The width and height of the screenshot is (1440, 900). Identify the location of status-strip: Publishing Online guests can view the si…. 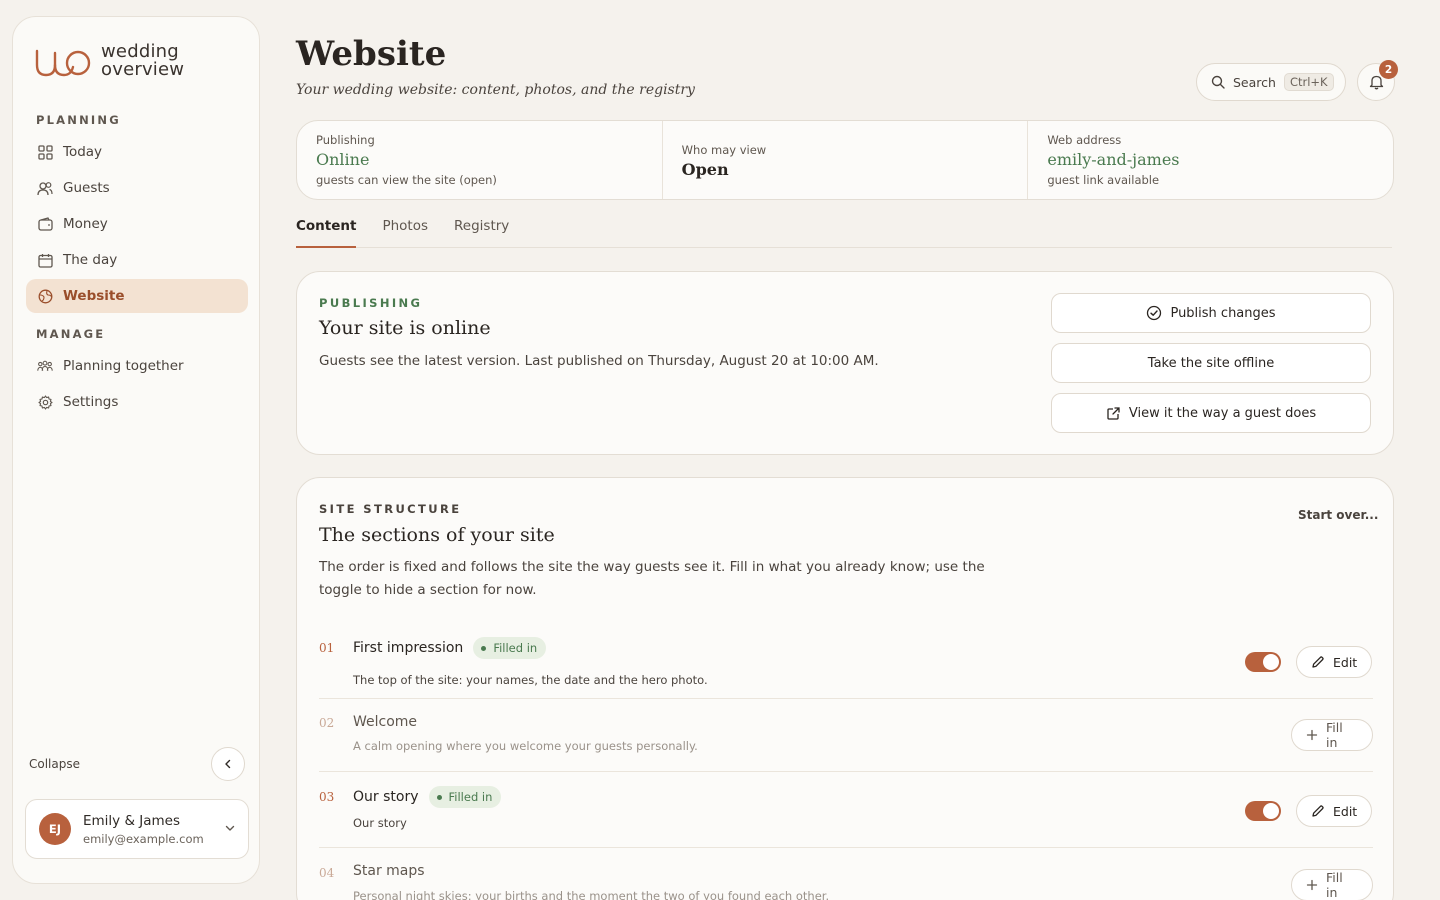
(845, 160).